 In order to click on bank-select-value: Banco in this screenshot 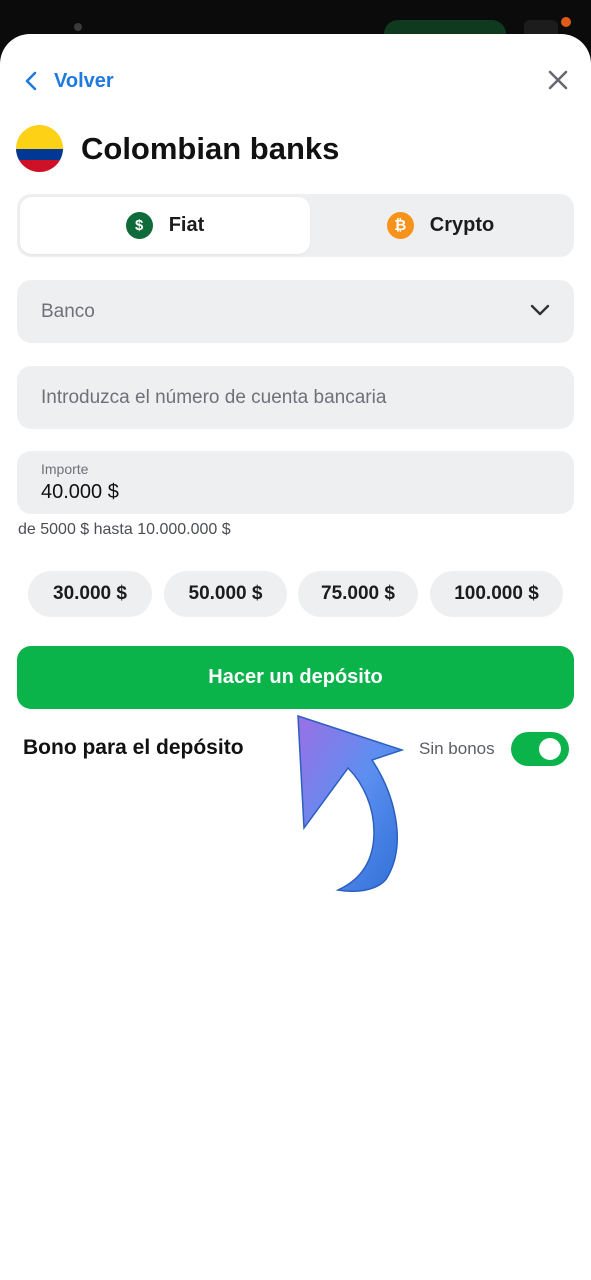, I will do `click(68, 311)`.